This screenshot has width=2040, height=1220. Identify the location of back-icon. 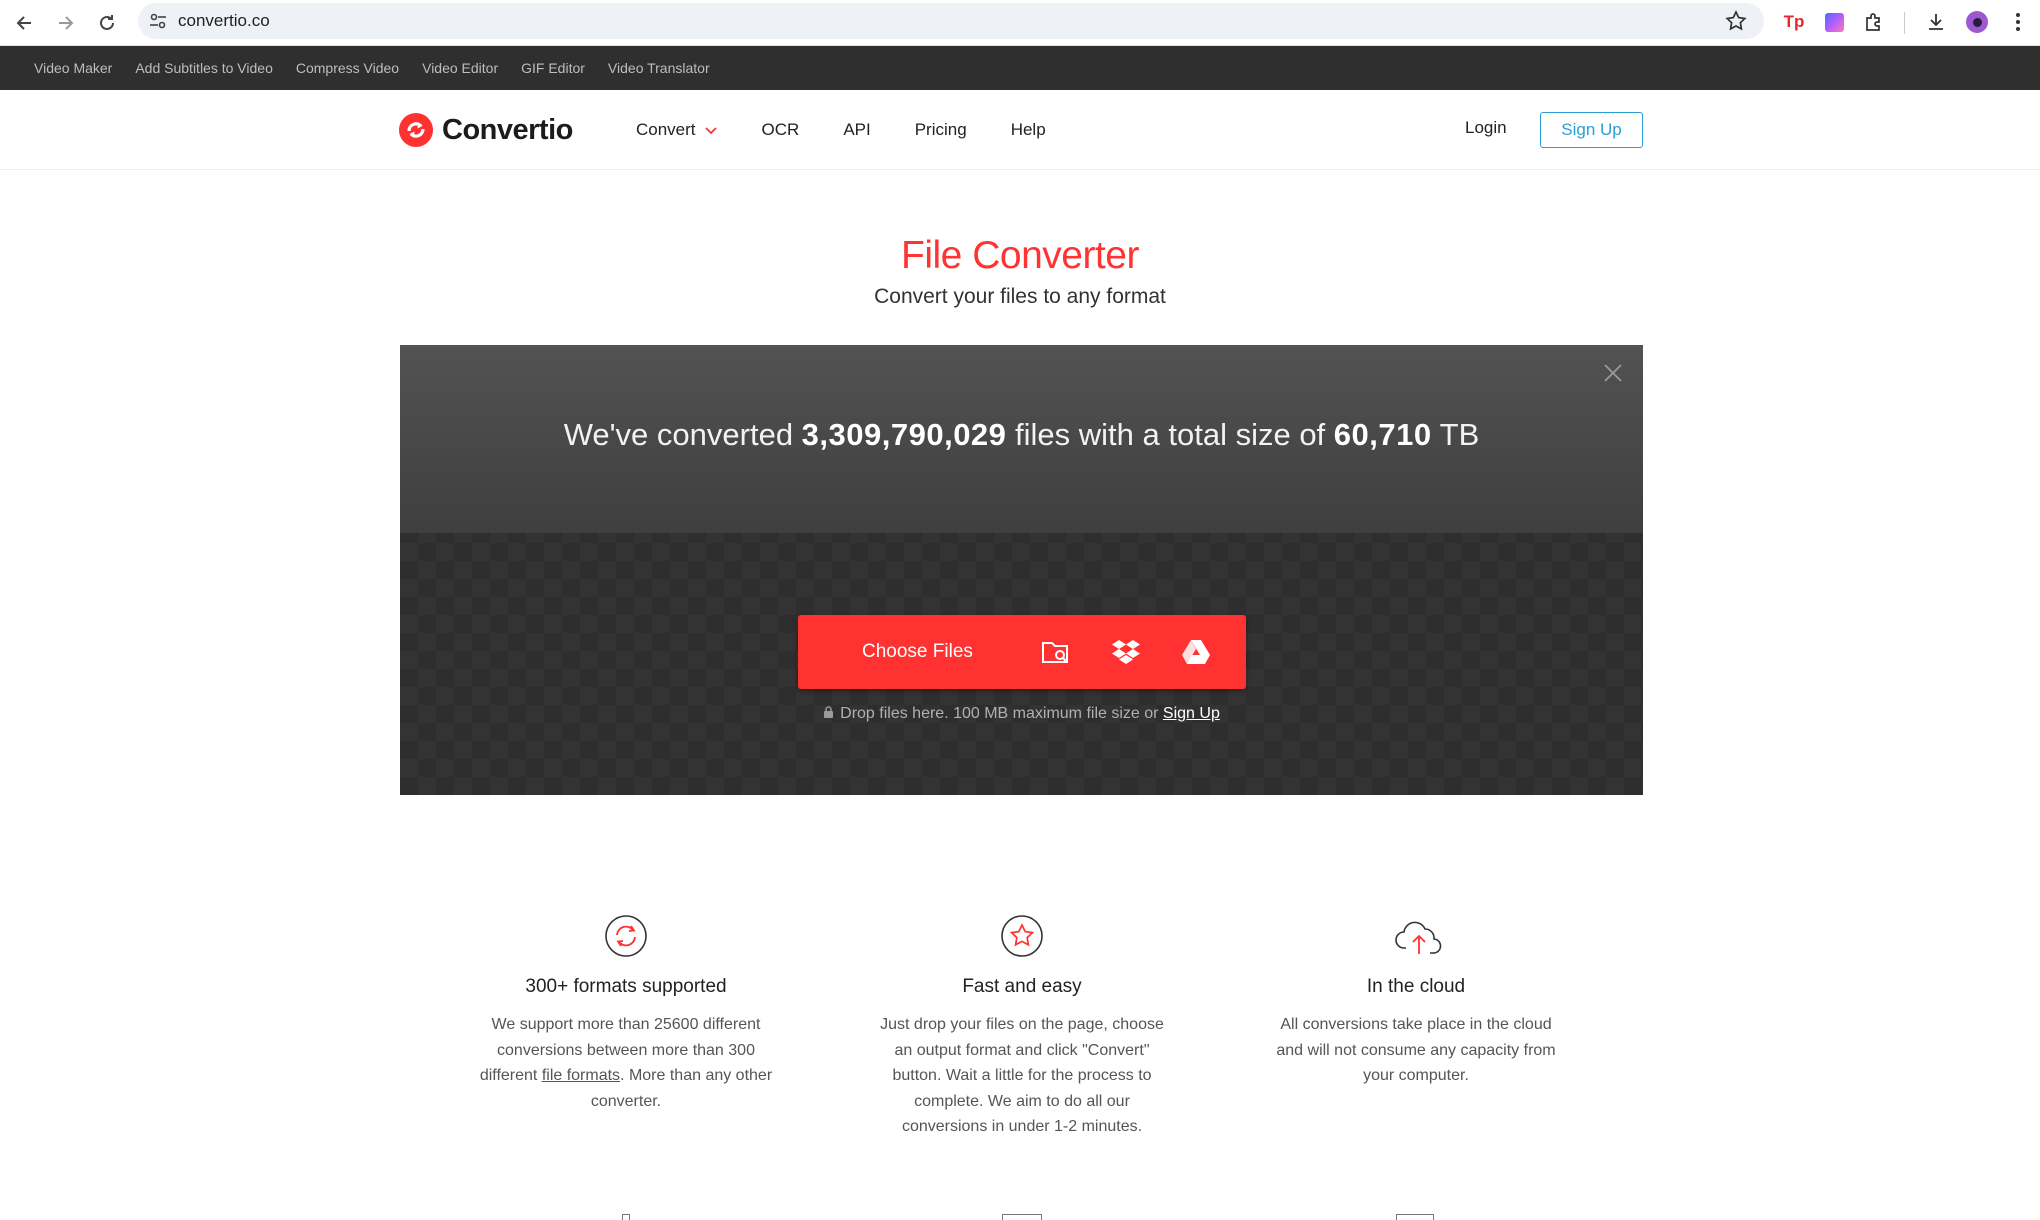
(25, 23).